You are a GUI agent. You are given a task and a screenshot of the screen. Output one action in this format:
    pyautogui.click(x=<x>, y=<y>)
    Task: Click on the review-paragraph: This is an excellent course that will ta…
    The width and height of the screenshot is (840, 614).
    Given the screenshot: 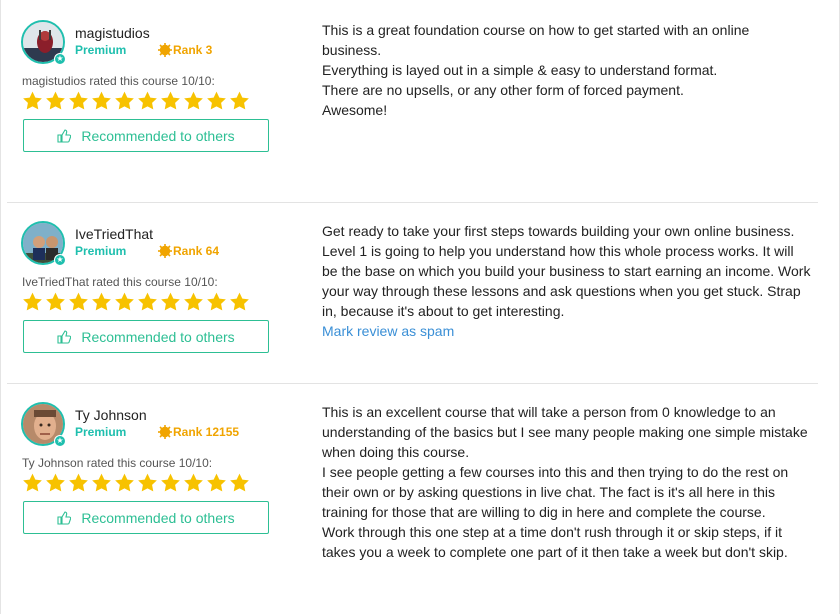 What is the action you would take?
    pyautogui.click(x=565, y=432)
    